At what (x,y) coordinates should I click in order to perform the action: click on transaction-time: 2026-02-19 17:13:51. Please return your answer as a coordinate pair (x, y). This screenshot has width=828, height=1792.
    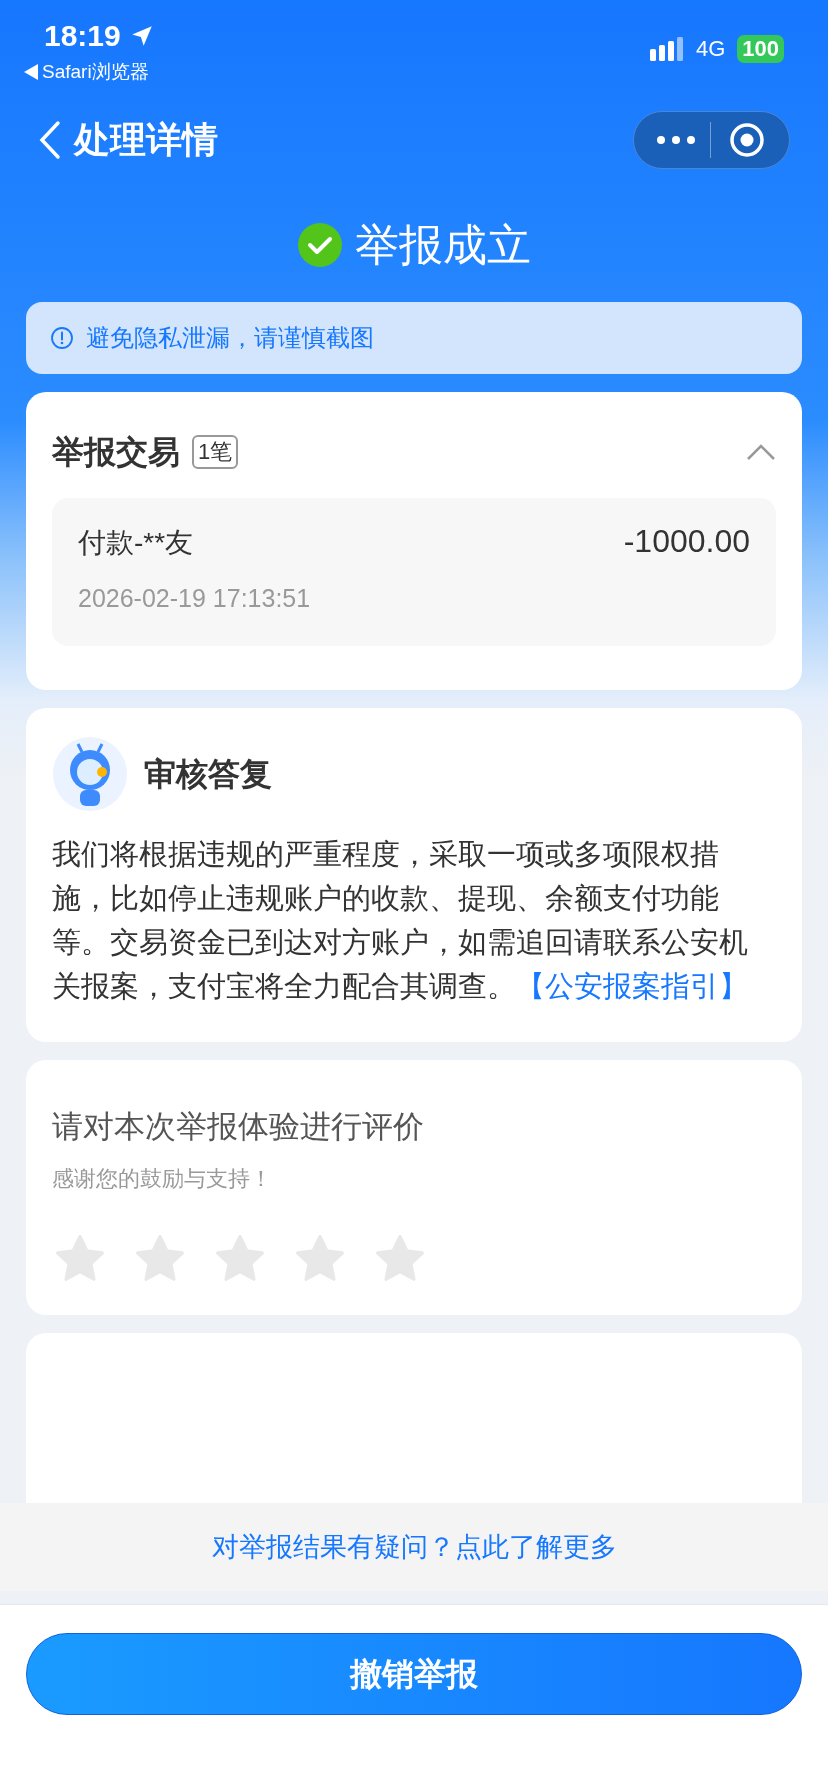
    Looking at the image, I should click on (195, 598).